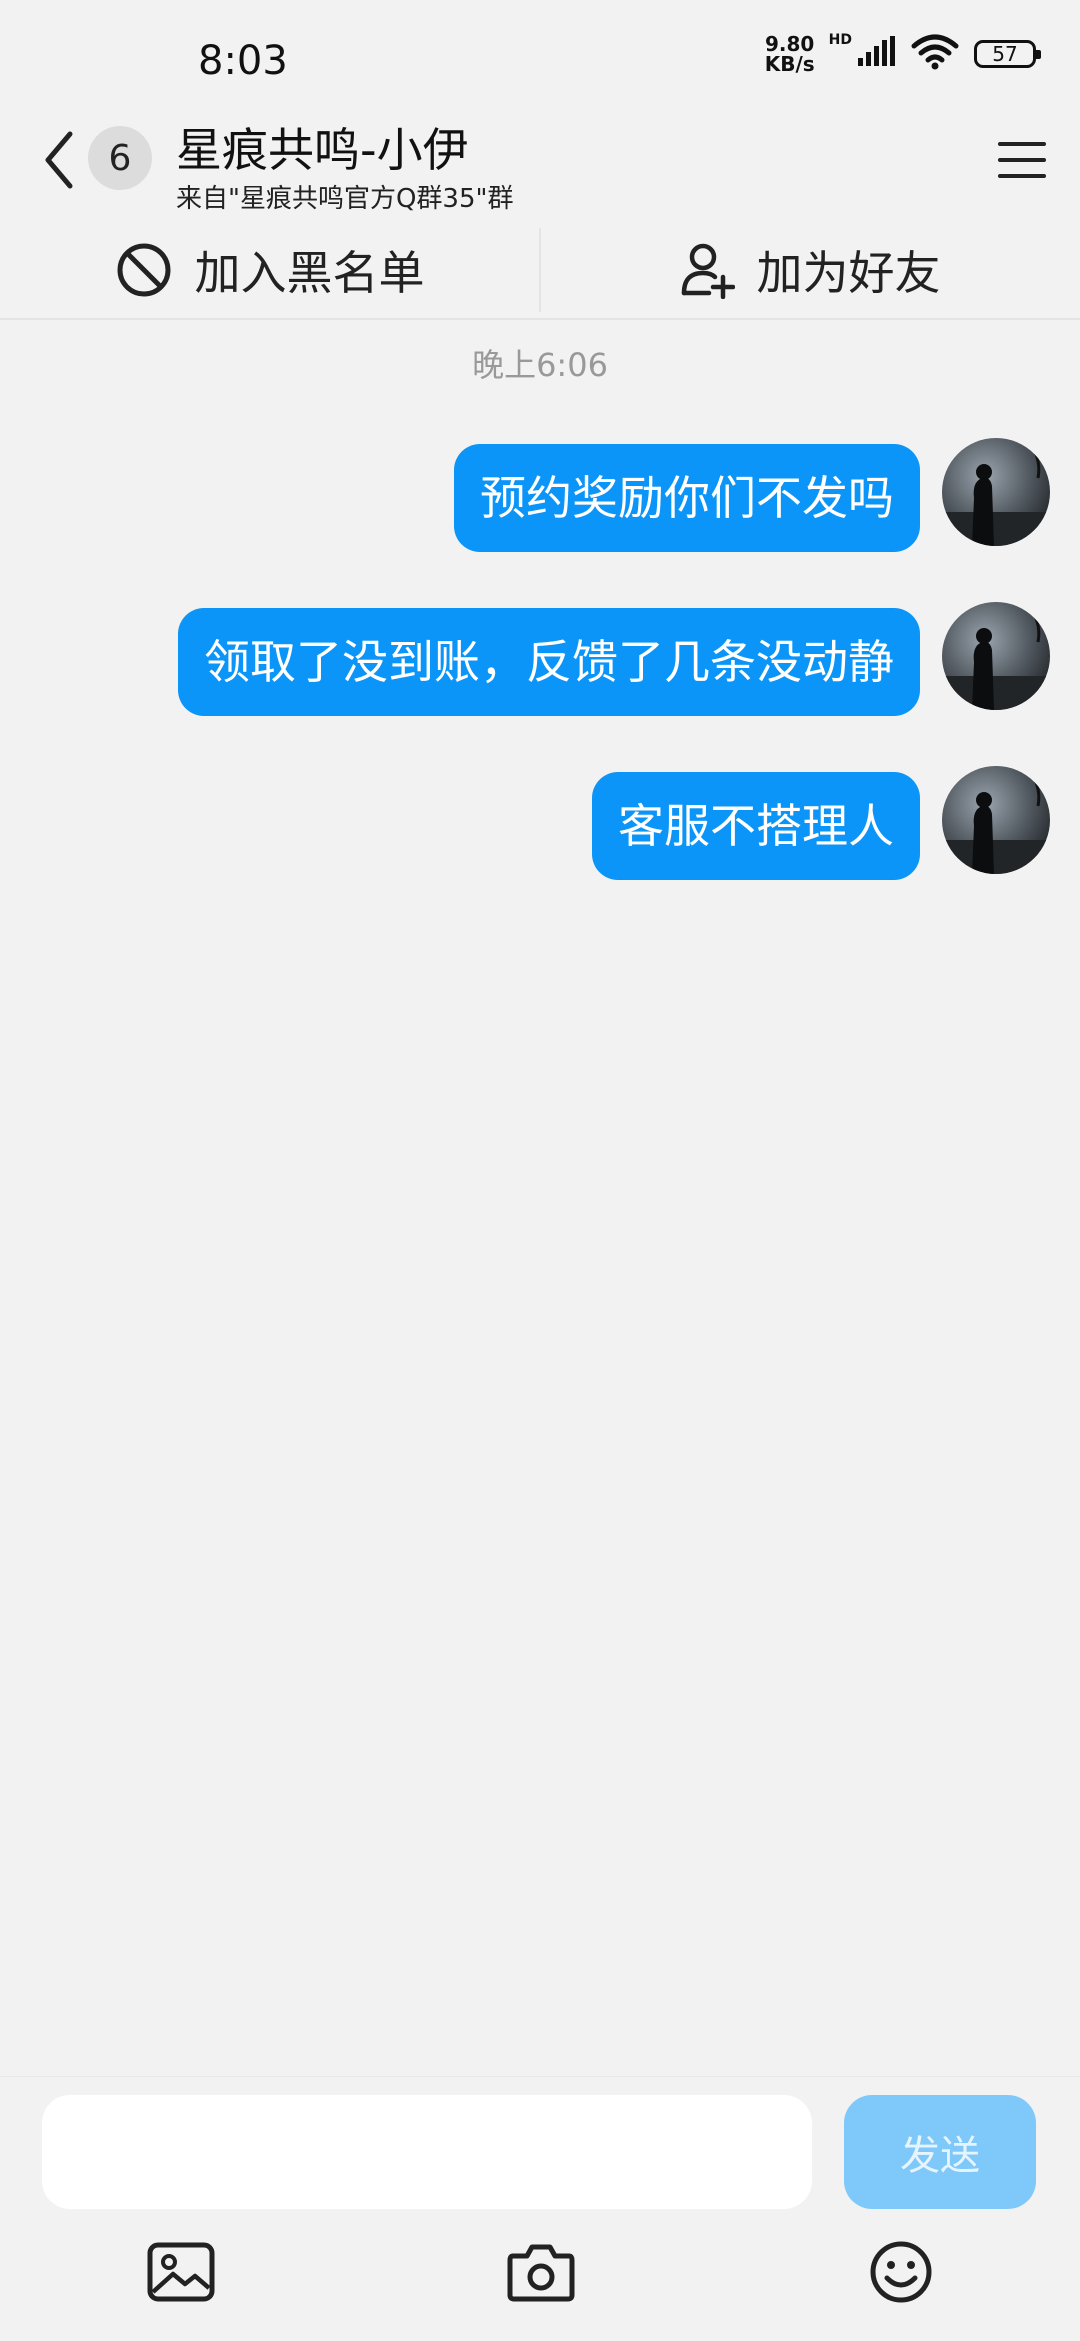 The image size is (1080, 2341). Describe the element at coordinates (840, 40) in the screenshot. I see `hd-label: HD` at that location.